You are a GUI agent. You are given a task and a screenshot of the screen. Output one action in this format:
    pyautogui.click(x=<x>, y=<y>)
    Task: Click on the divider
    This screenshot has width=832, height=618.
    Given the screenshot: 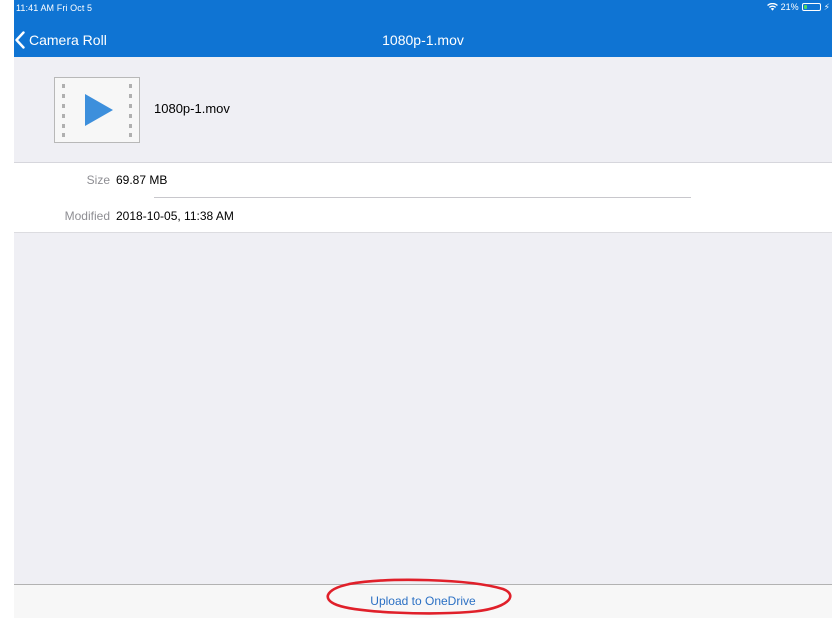 What is the action you would take?
    pyautogui.click(x=422, y=197)
    